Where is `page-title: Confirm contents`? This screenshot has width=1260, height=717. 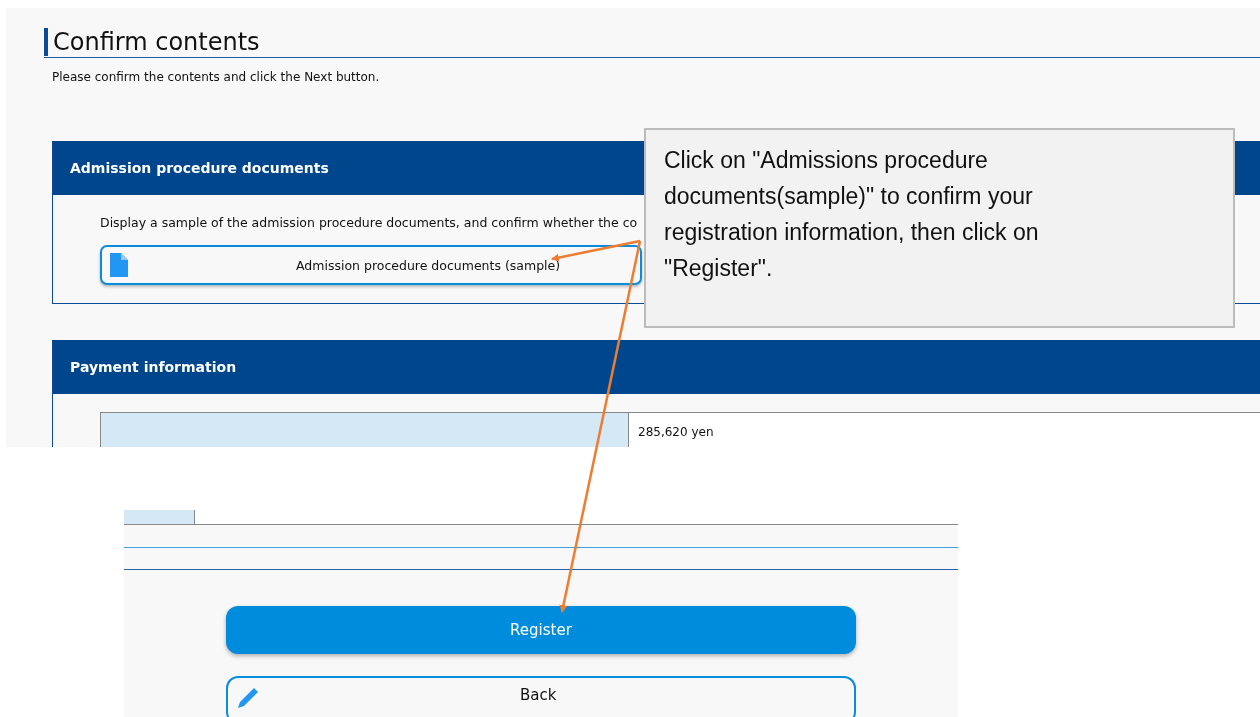 page-title: Confirm contents is located at coordinates (156, 42).